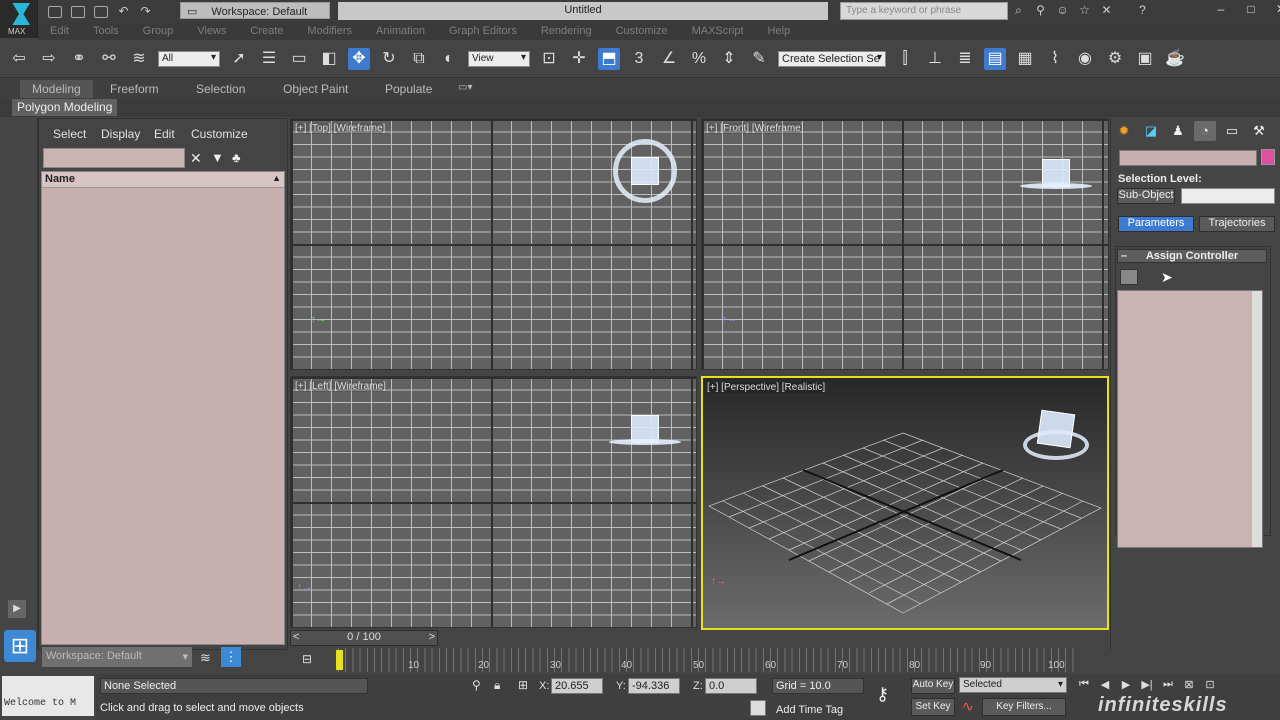 This screenshot has height=720, width=1280. Describe the element at coordinates (106, 31) in the screenshot. I see `menu-tools: Tools` at that location.